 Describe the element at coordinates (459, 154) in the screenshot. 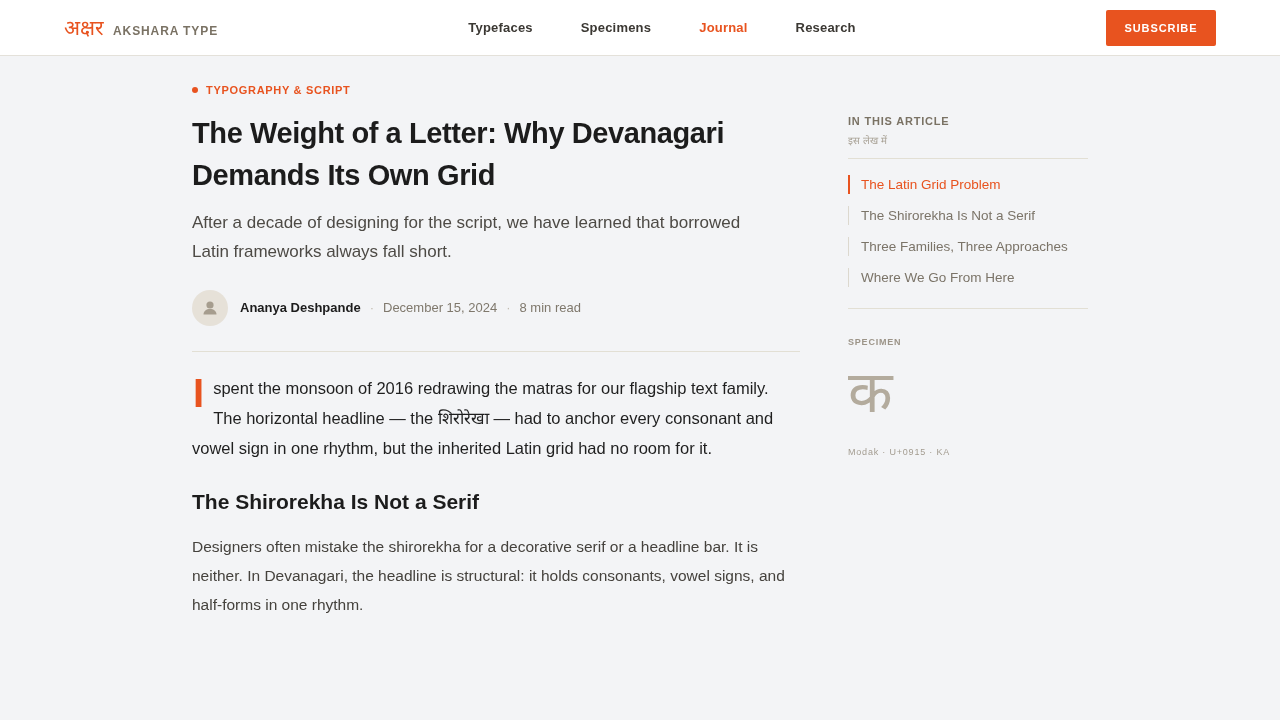

I see `article-title: The Weight of a Letter: Why Devanagari Demands Its Own Grid` at that location.